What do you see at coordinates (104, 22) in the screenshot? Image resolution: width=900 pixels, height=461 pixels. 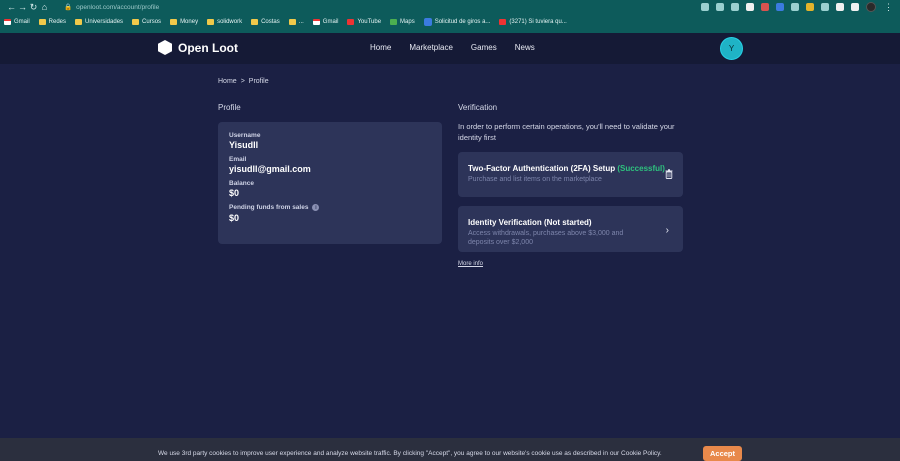 I see `bookmark-label: Universidades` at bounding box center [104, 22].